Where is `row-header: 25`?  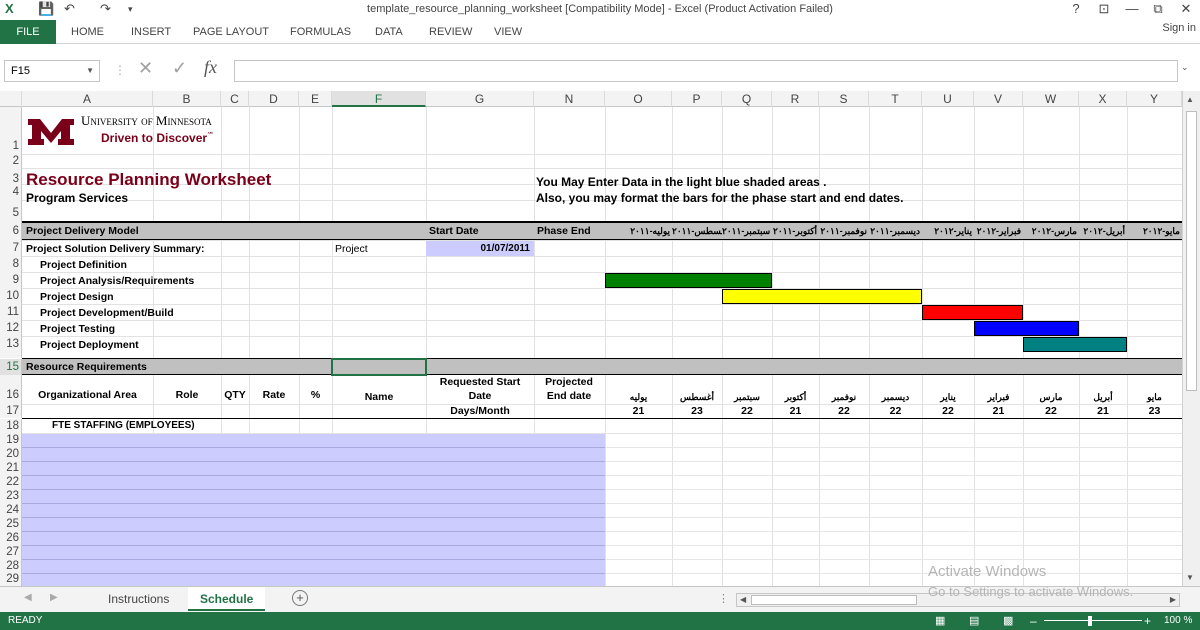 row-header: 25 is located at coordinates (11, 524).